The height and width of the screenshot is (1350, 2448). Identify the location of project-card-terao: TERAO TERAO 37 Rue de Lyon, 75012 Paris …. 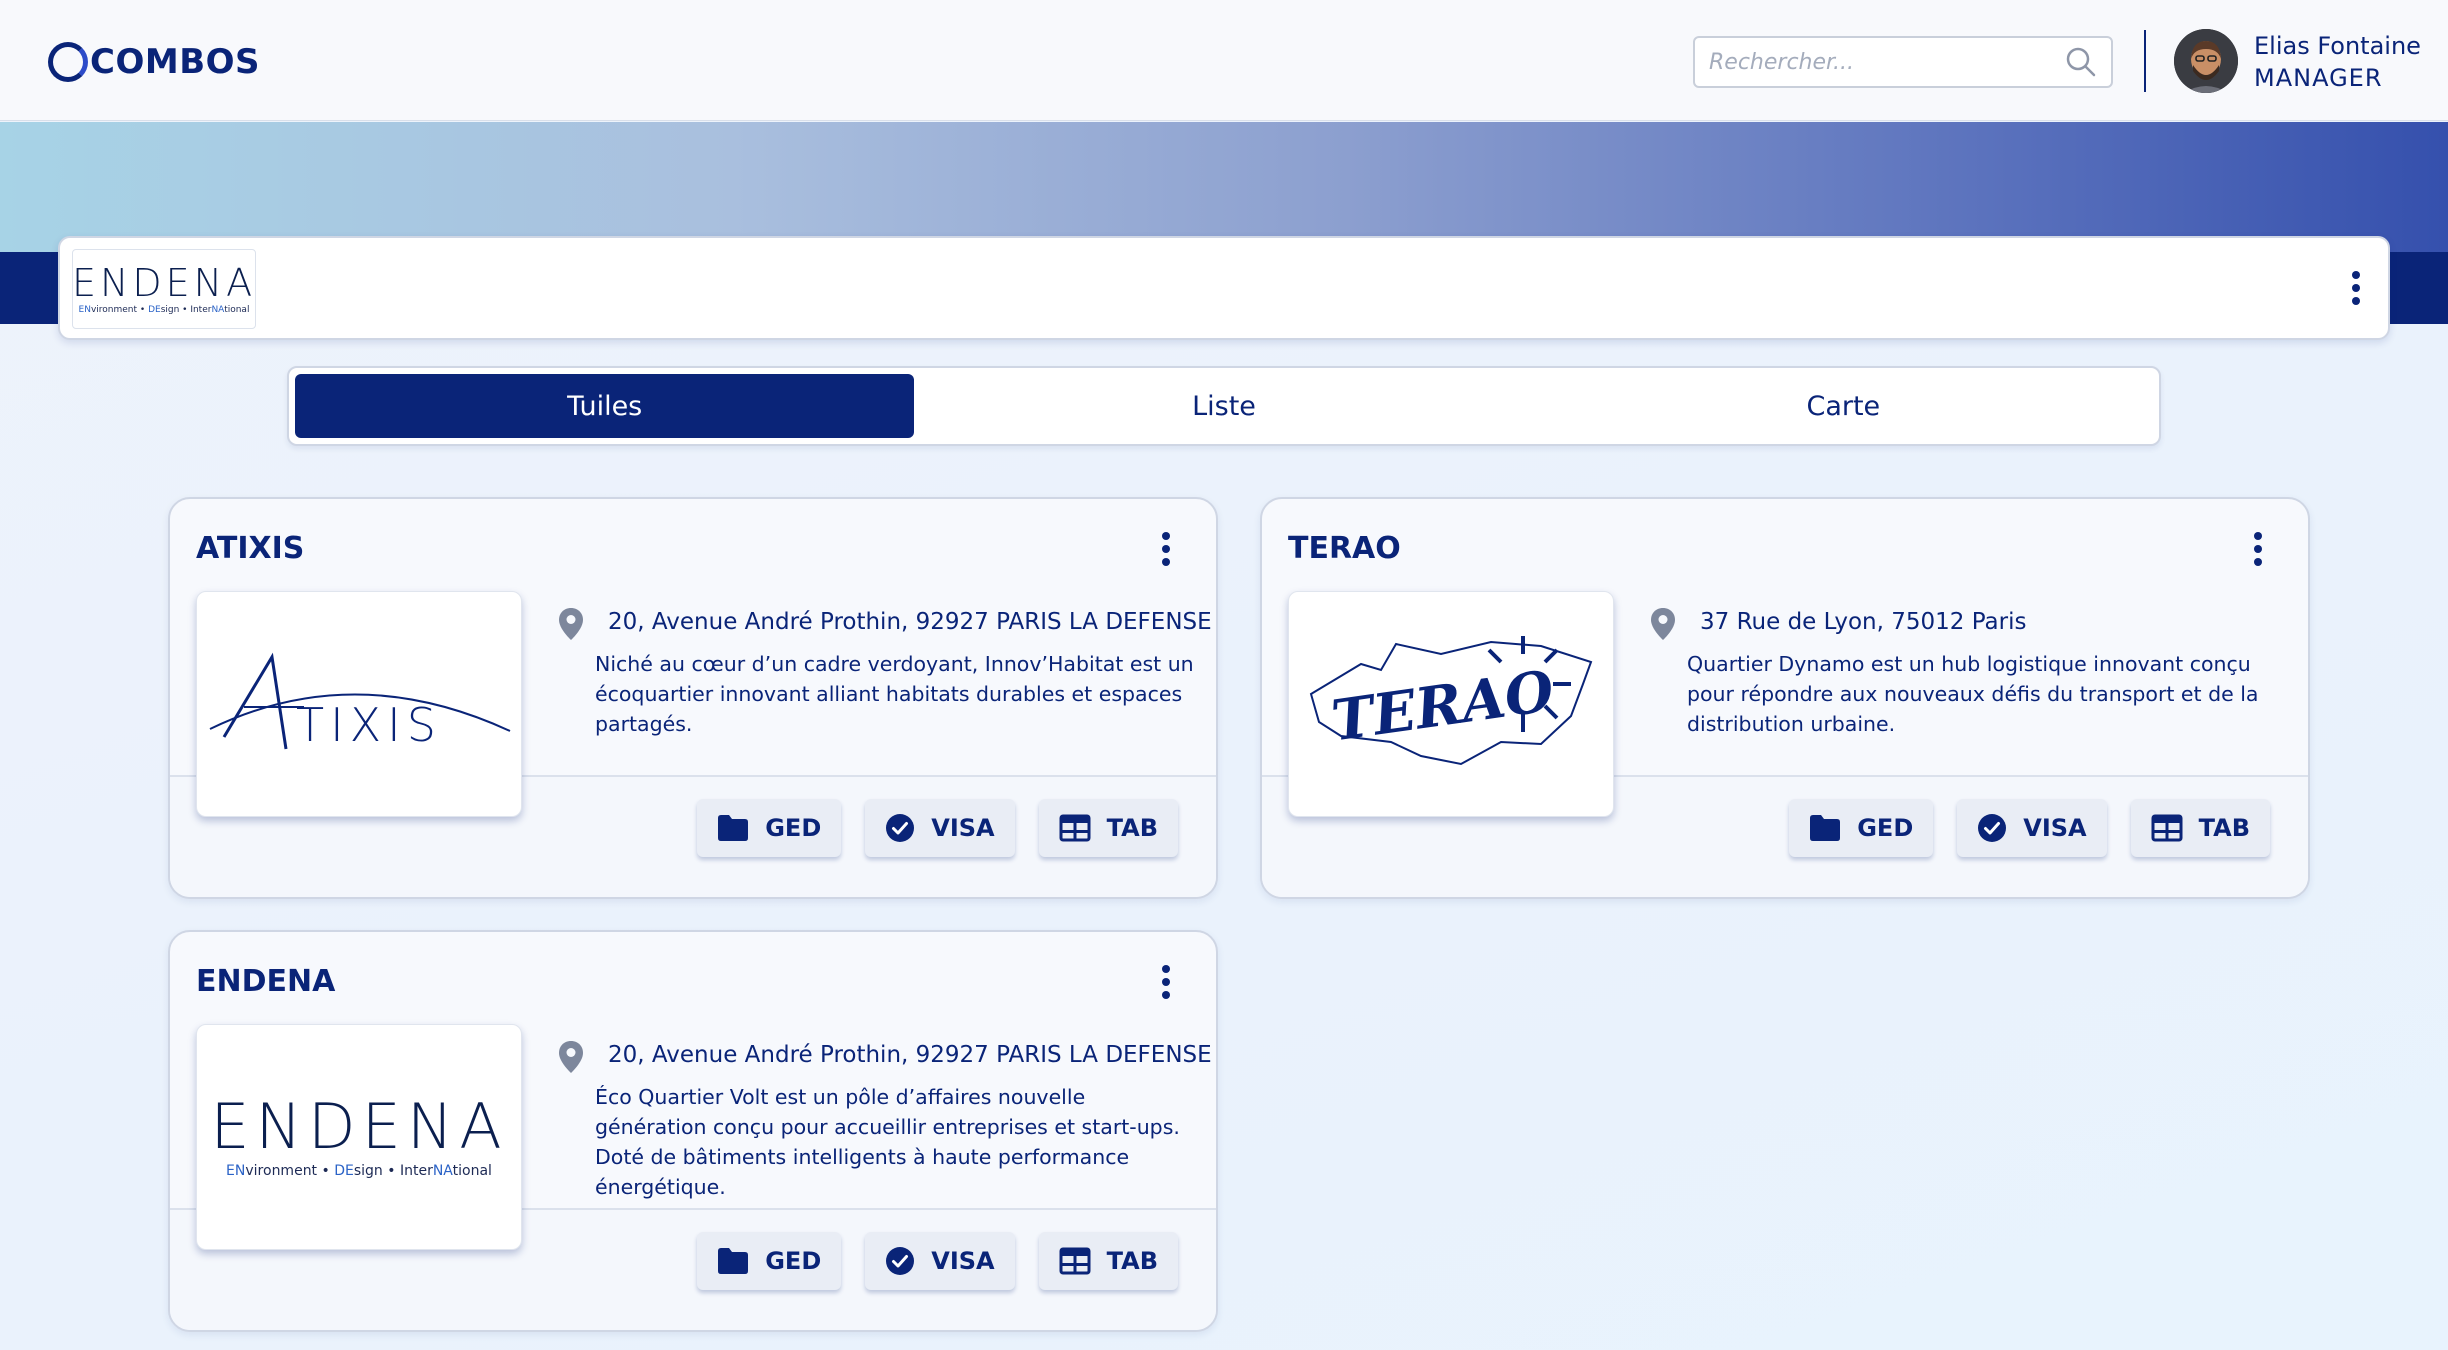
(1785, 698).